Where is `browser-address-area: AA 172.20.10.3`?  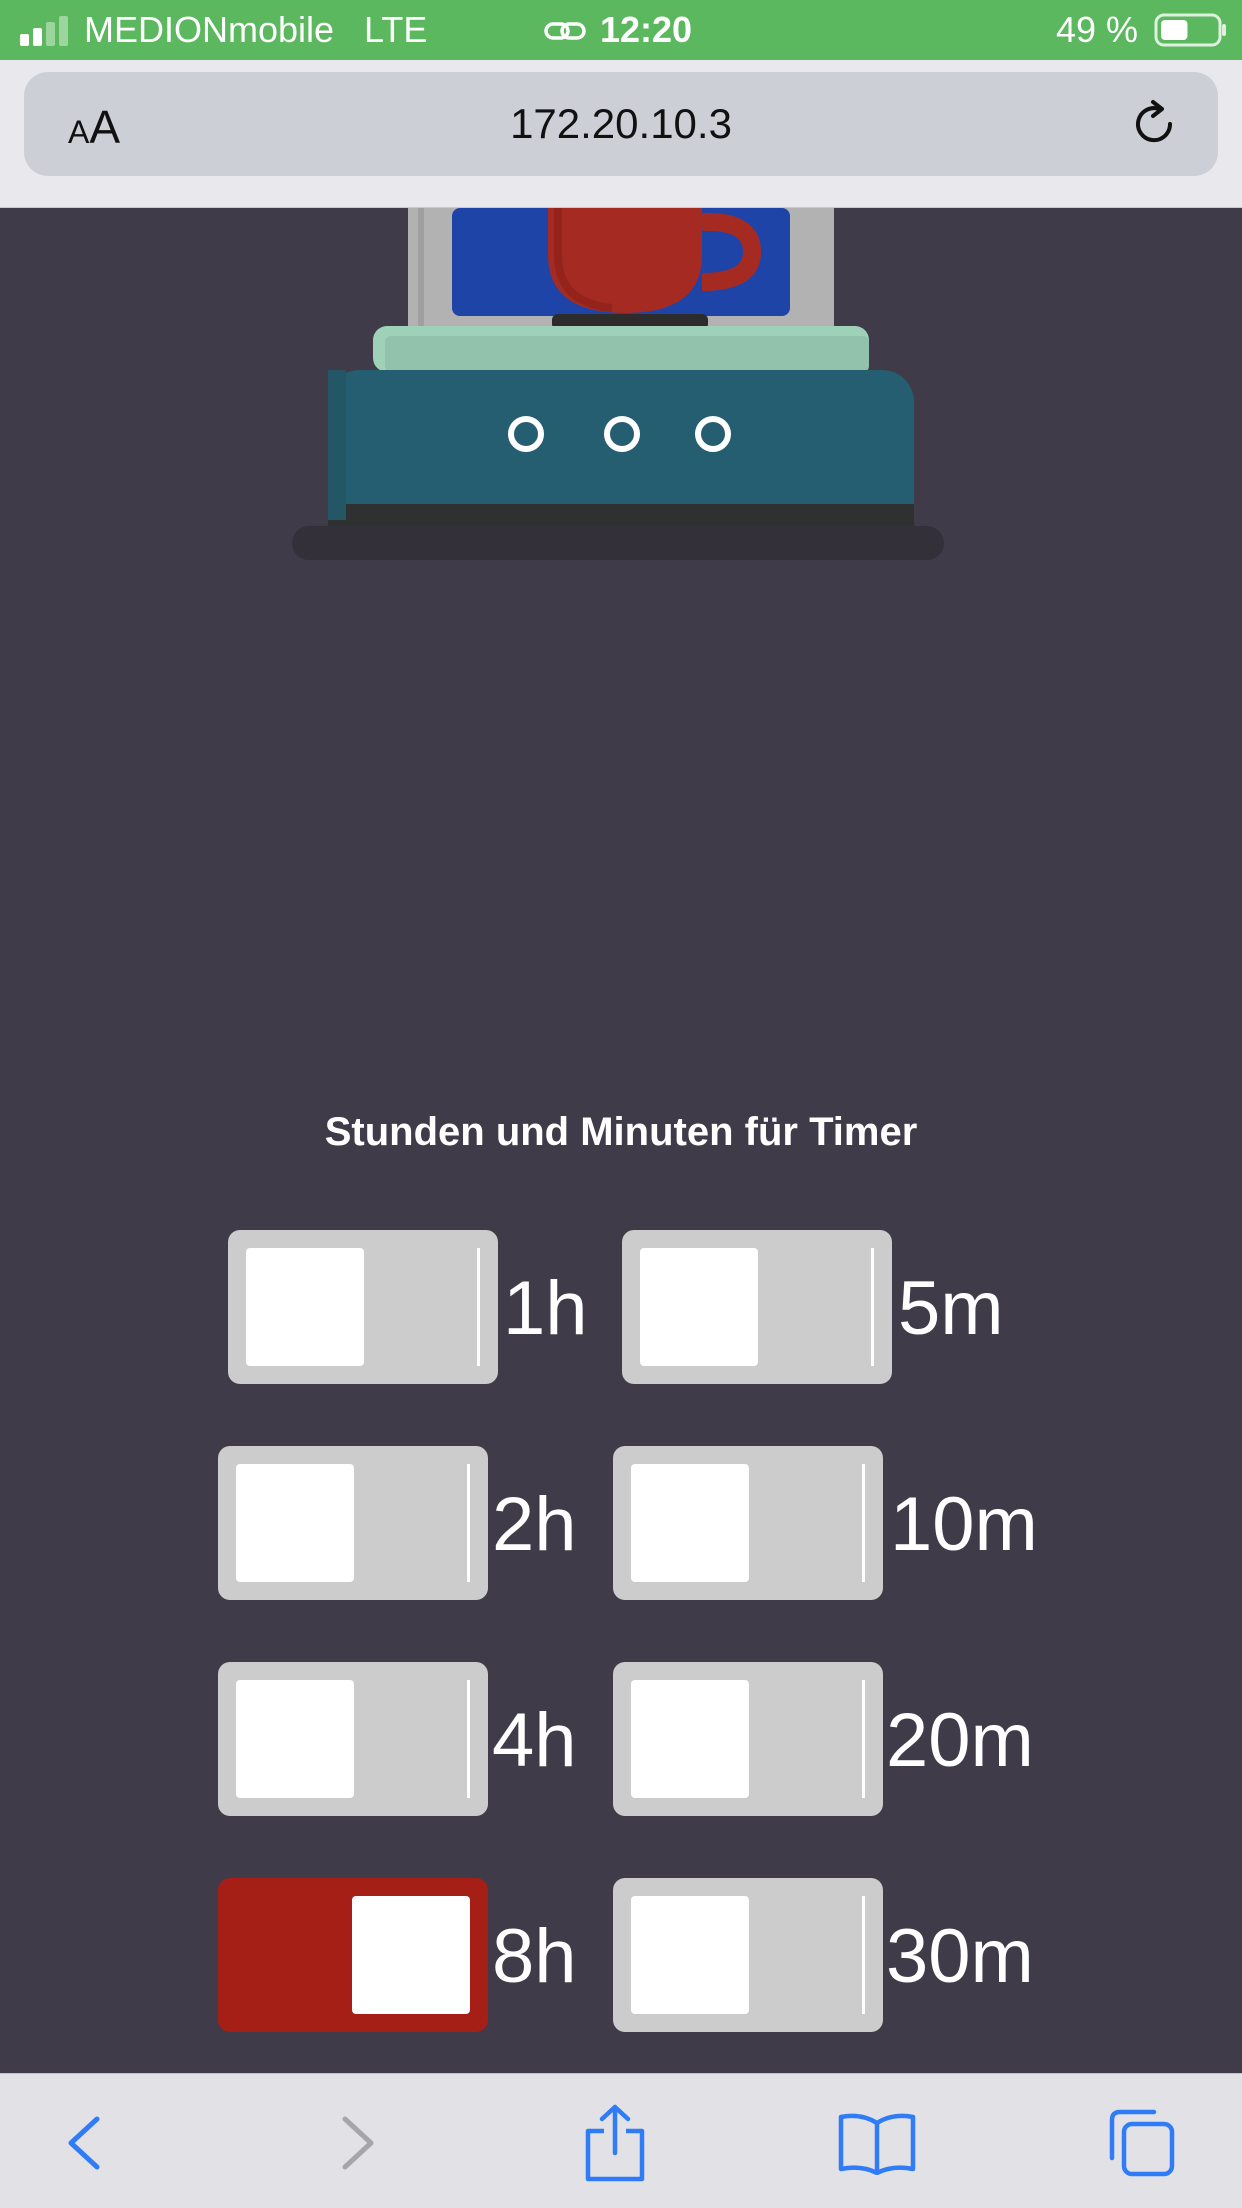 browser-address-area: AA 172.20.10.3 is located at coordinates (621, 134).